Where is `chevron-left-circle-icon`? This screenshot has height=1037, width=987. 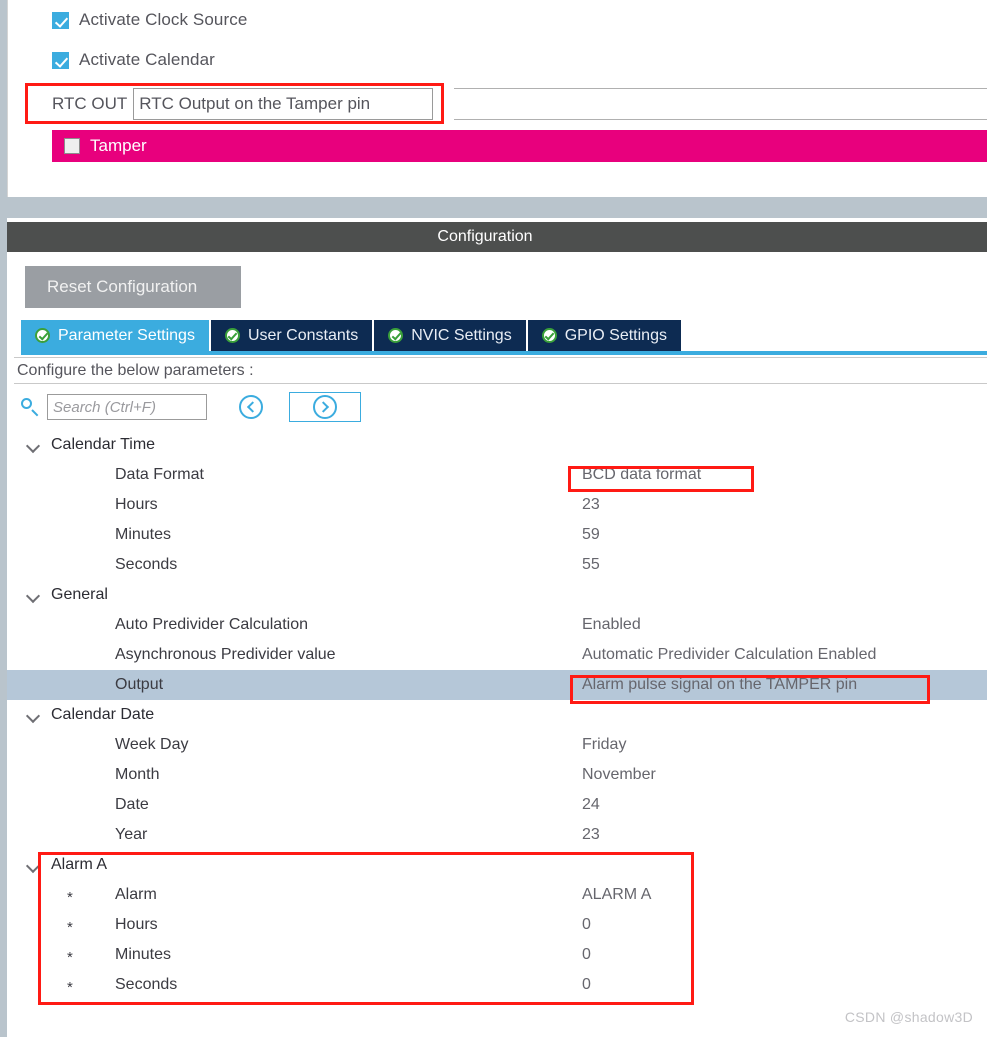 chevron-left-circle-icon is located at coordinates (251, 407).